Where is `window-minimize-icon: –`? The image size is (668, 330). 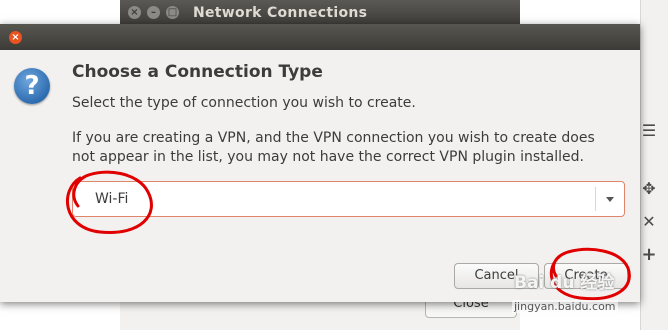 window-minimize-icon: – is located at coordinates (153, 12).